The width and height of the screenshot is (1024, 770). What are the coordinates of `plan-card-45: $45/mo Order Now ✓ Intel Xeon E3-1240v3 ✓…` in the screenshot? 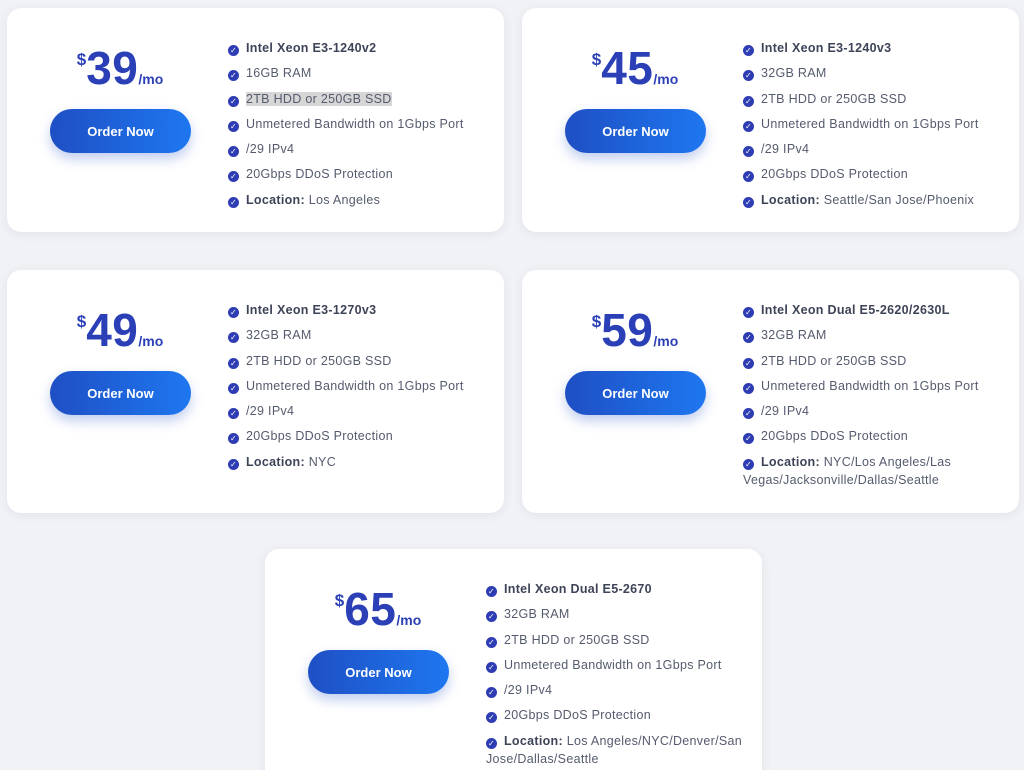 It's located at (770, 120).